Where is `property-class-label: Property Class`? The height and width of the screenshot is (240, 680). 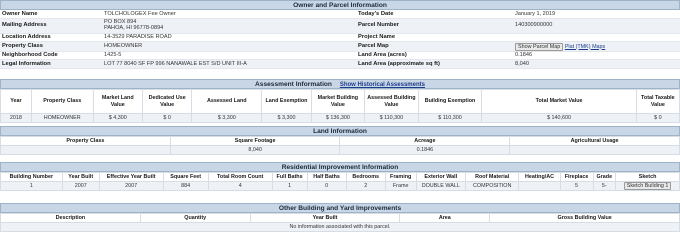 property-class-label: Property Class is located at coordinates (22, 46).